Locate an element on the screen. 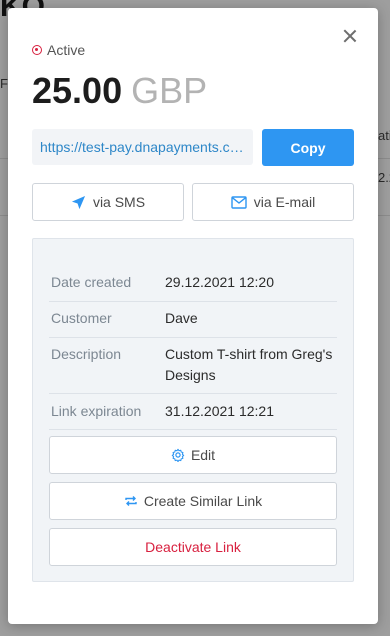  create-similar-link-button: Create Similar Link is located at coordinates (193, 501).